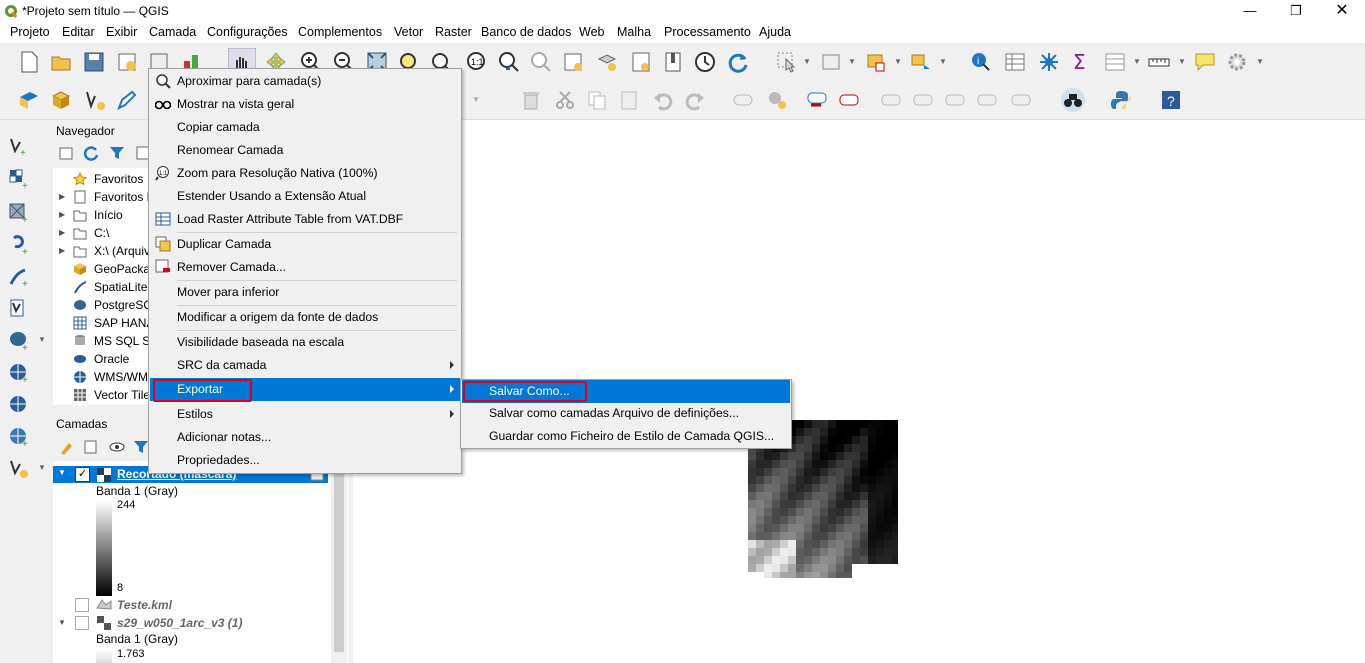  What do you see at coordinates (30, 32) in the screenshot?
I see `menu-projeto: Projeto` at bounding box center [30, 32].